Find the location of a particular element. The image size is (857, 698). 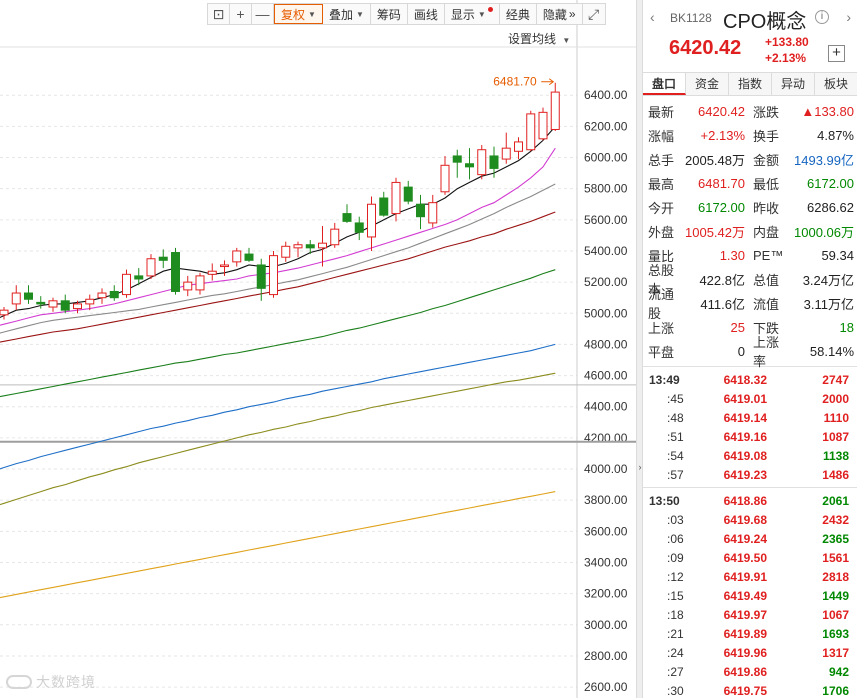

stat-value: 18 is located at coordinates (846, 327).